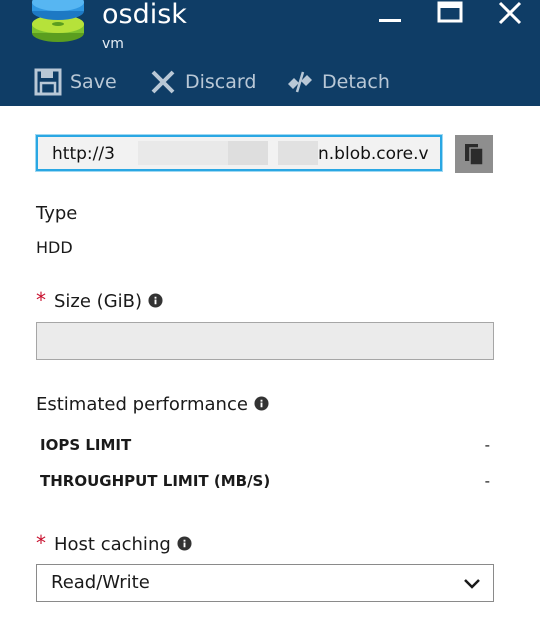 This screenshot has height=630, width=540. I want to click on iops-limit-label: IOPS LIMIT, so click(86, 445).